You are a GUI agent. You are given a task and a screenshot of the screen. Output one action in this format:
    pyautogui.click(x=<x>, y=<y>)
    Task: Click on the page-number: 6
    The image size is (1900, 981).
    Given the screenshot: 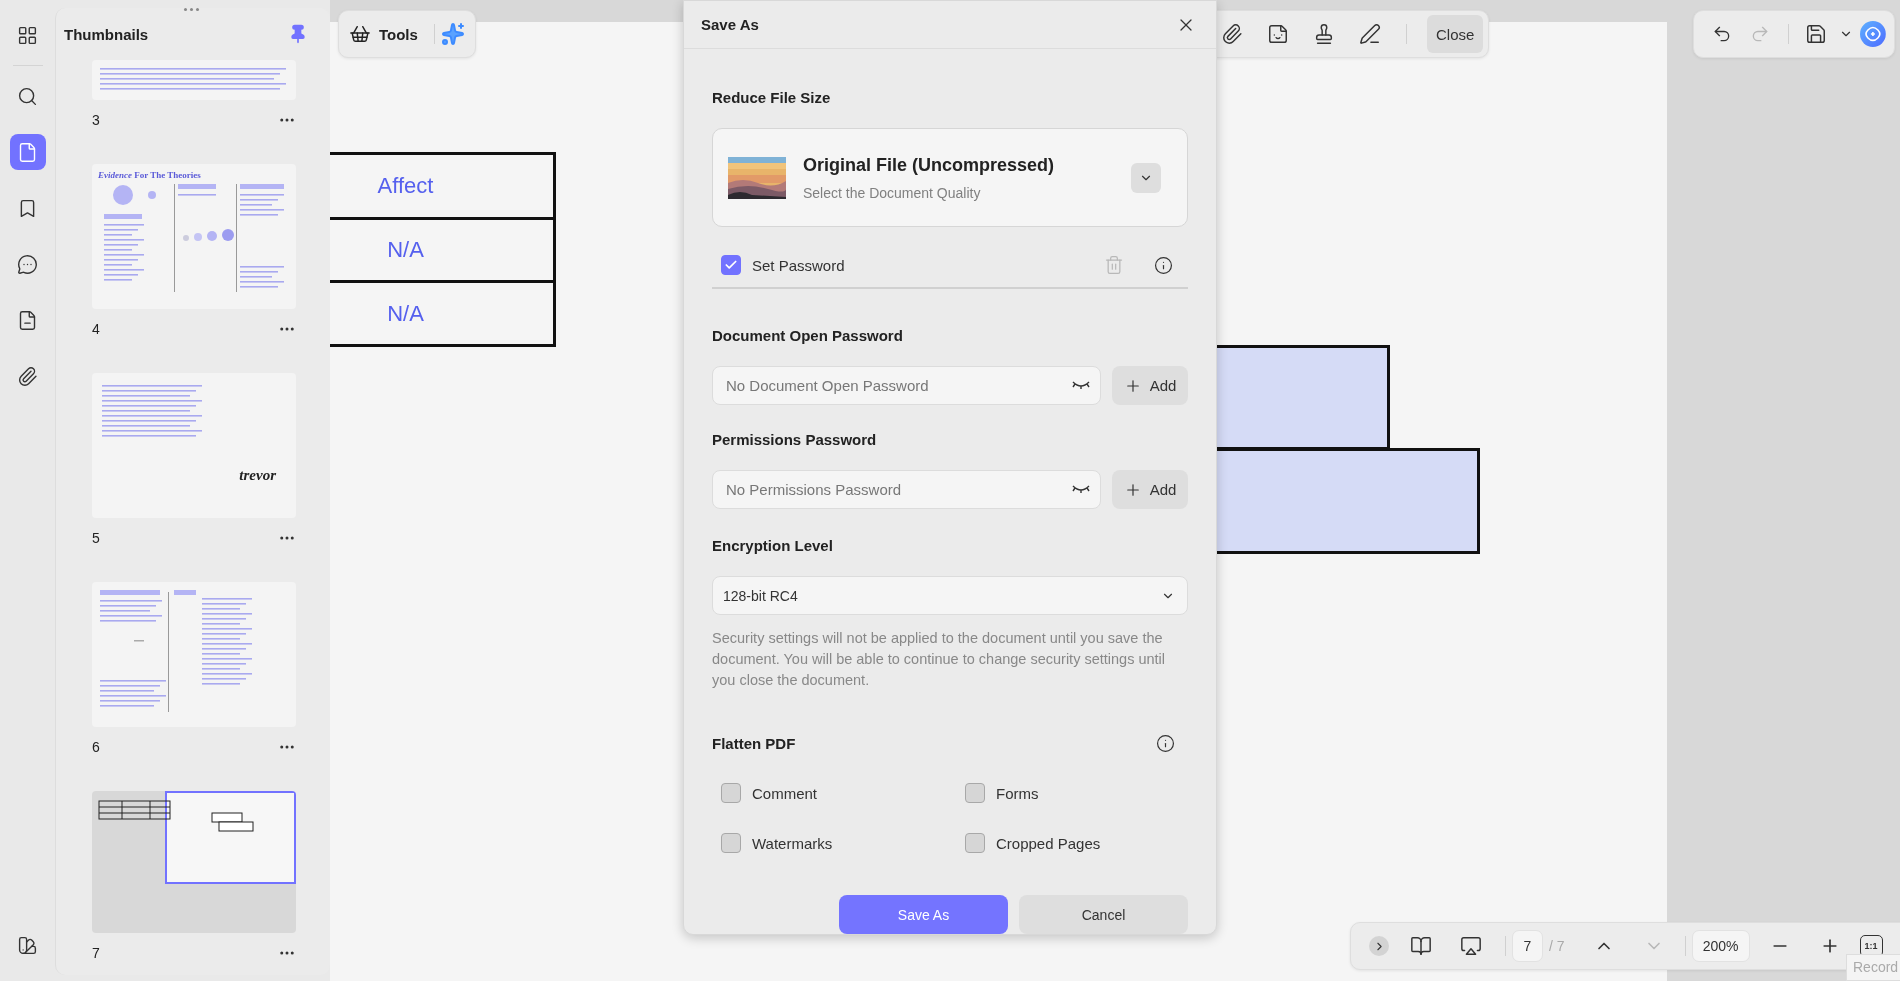 What is the action you would take?
    pyautogui.click(x=96, y=747)
    